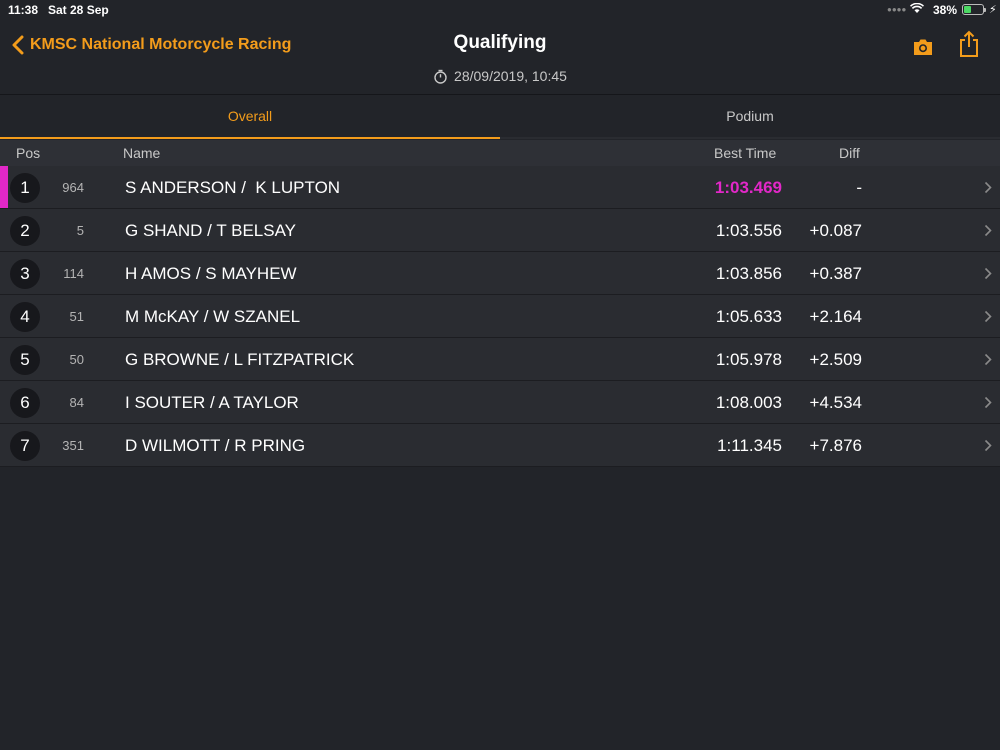  What do you see at coordinates (510, 76) in the screenshot?
I see `session-datetime-text: 28/09/2019, 10:45` at bounding box center [510, 76].